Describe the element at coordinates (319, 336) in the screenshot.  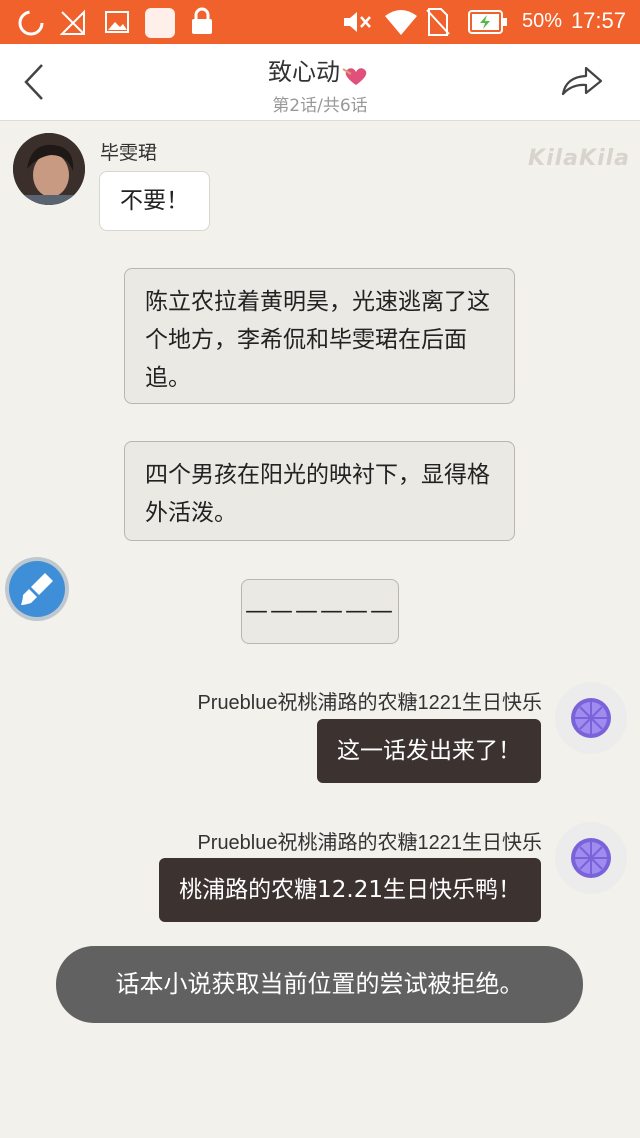
I see `narration-bubble: 陈立农拉着黄明昊，光速逃离了这个地方，李希侃和毕雯珺在后面追。` at that location.